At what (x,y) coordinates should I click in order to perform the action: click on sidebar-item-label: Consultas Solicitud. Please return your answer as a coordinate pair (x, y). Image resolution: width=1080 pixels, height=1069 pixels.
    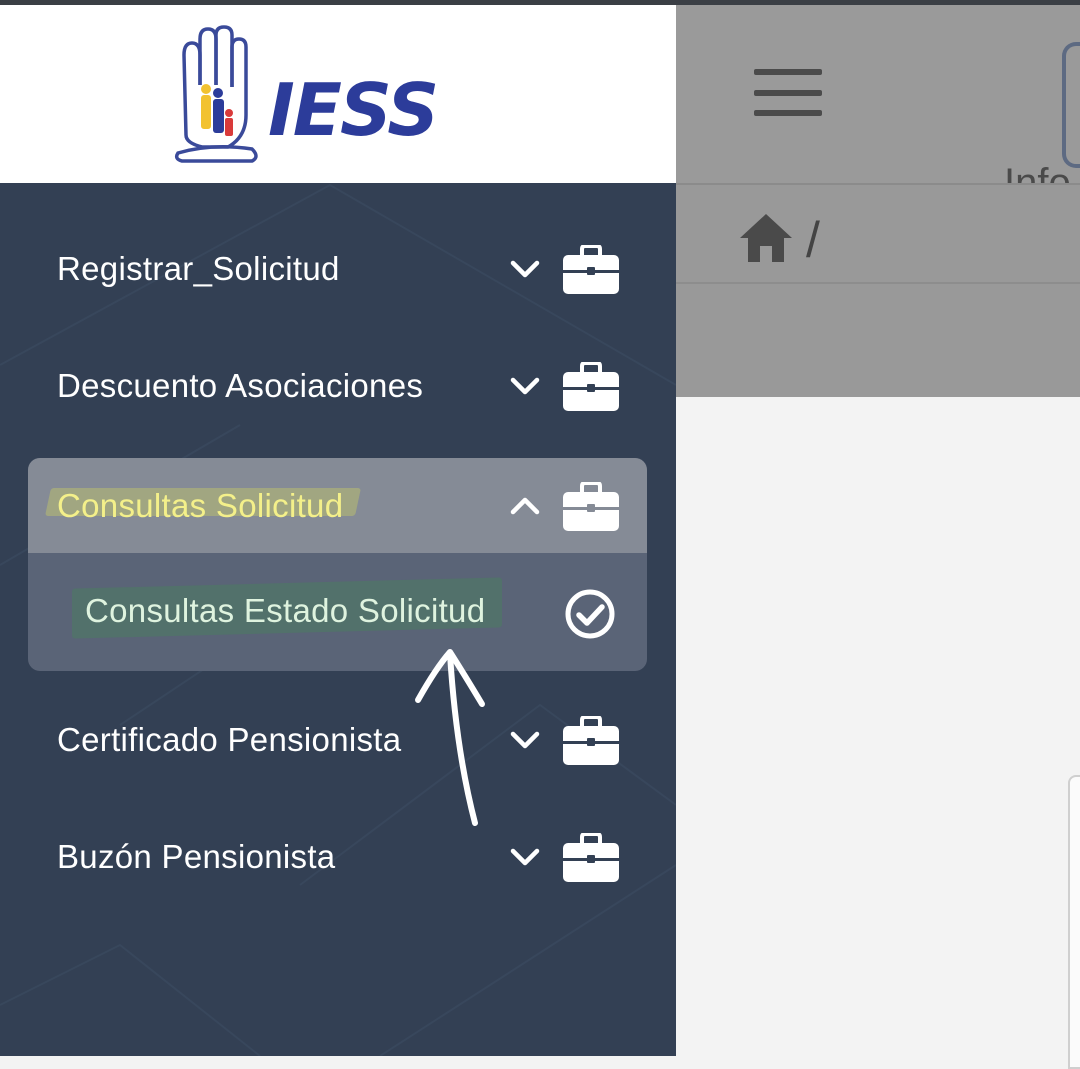
    Looking at the image, I should click on (200, 505).